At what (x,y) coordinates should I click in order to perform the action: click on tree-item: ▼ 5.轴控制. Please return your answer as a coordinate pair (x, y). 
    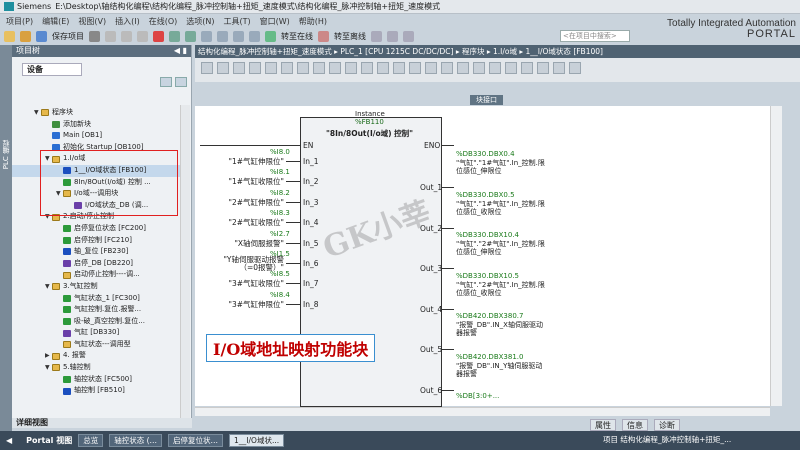
    Looking at the image, I should click on (96, 368).